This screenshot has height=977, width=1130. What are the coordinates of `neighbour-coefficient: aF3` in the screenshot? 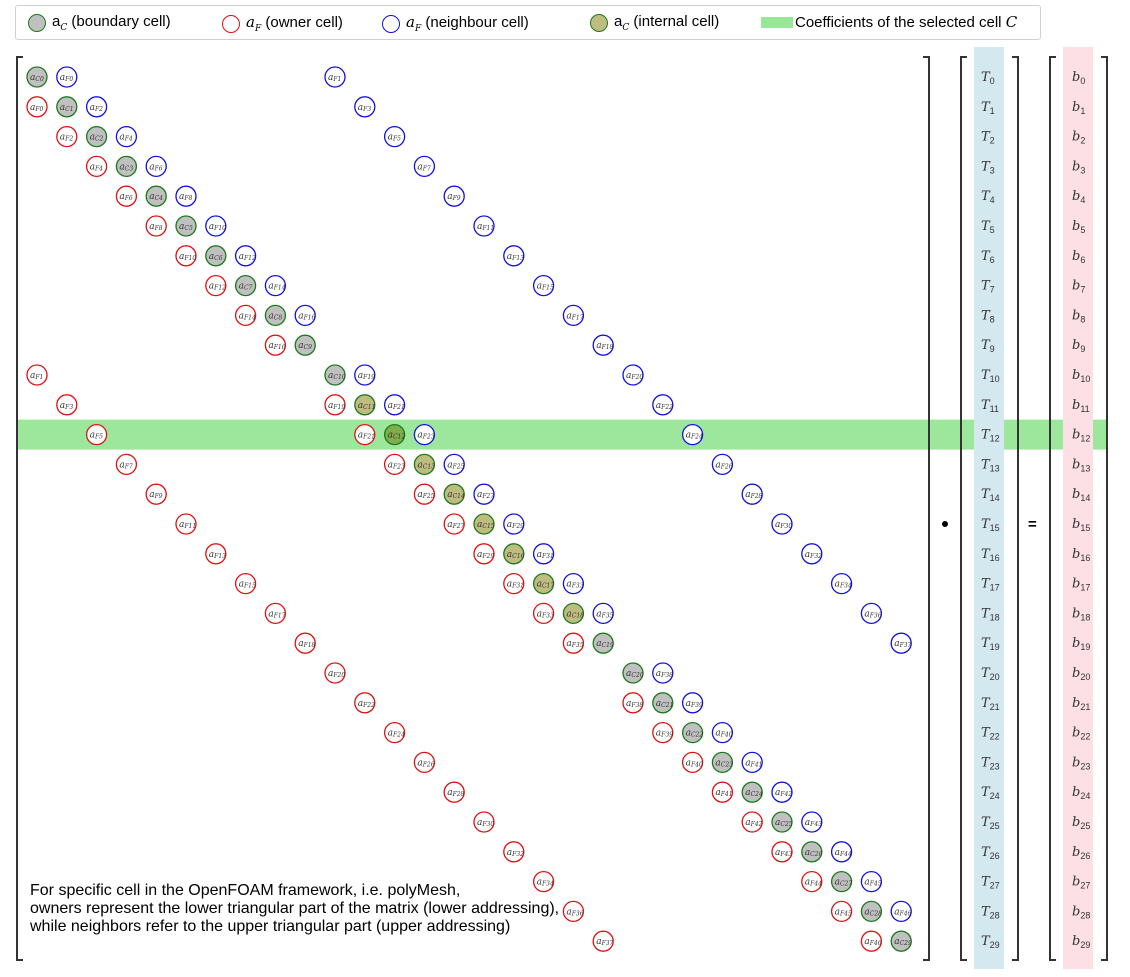 It's located at (365, 107).